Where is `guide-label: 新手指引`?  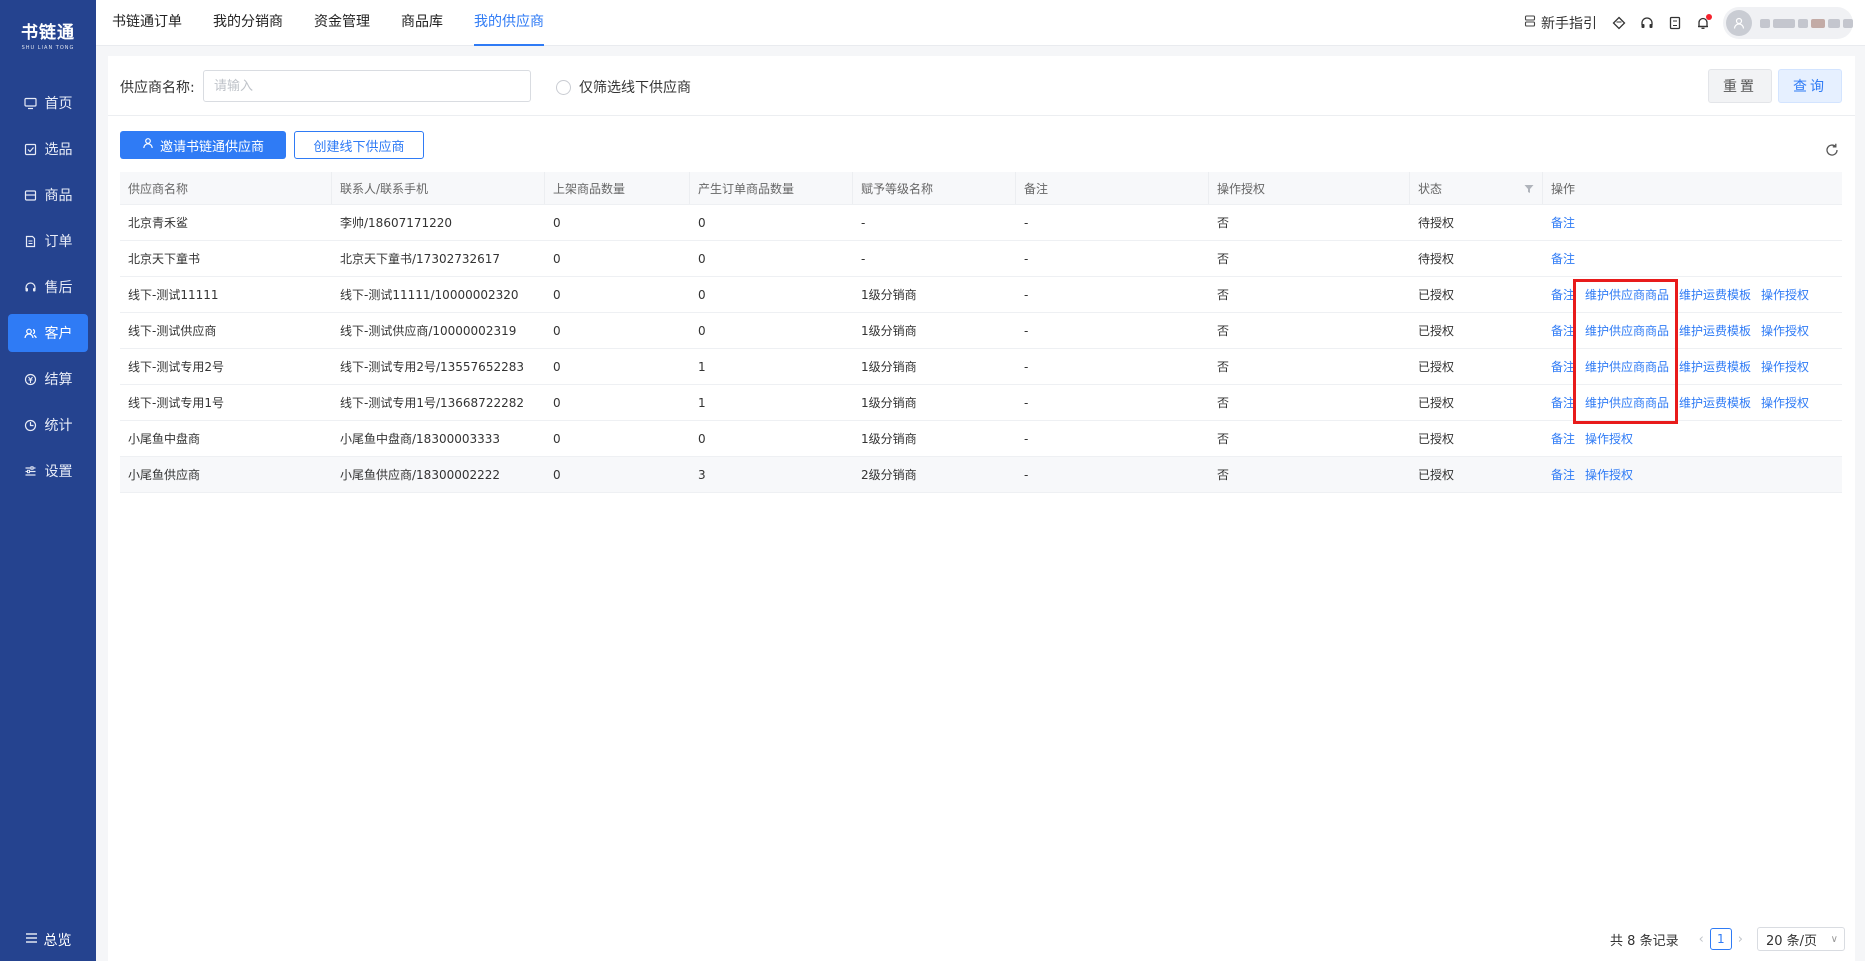
guide-label: 新手指引 is located at coordinates (1569, 24).